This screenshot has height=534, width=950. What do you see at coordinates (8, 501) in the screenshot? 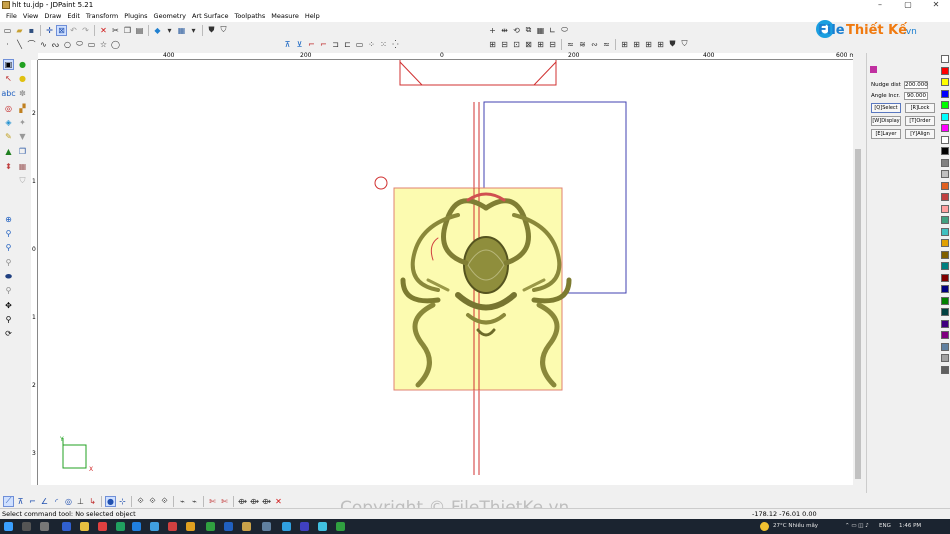
I see `snap-line-icon: ⟋` at bounding box center [8, 501].